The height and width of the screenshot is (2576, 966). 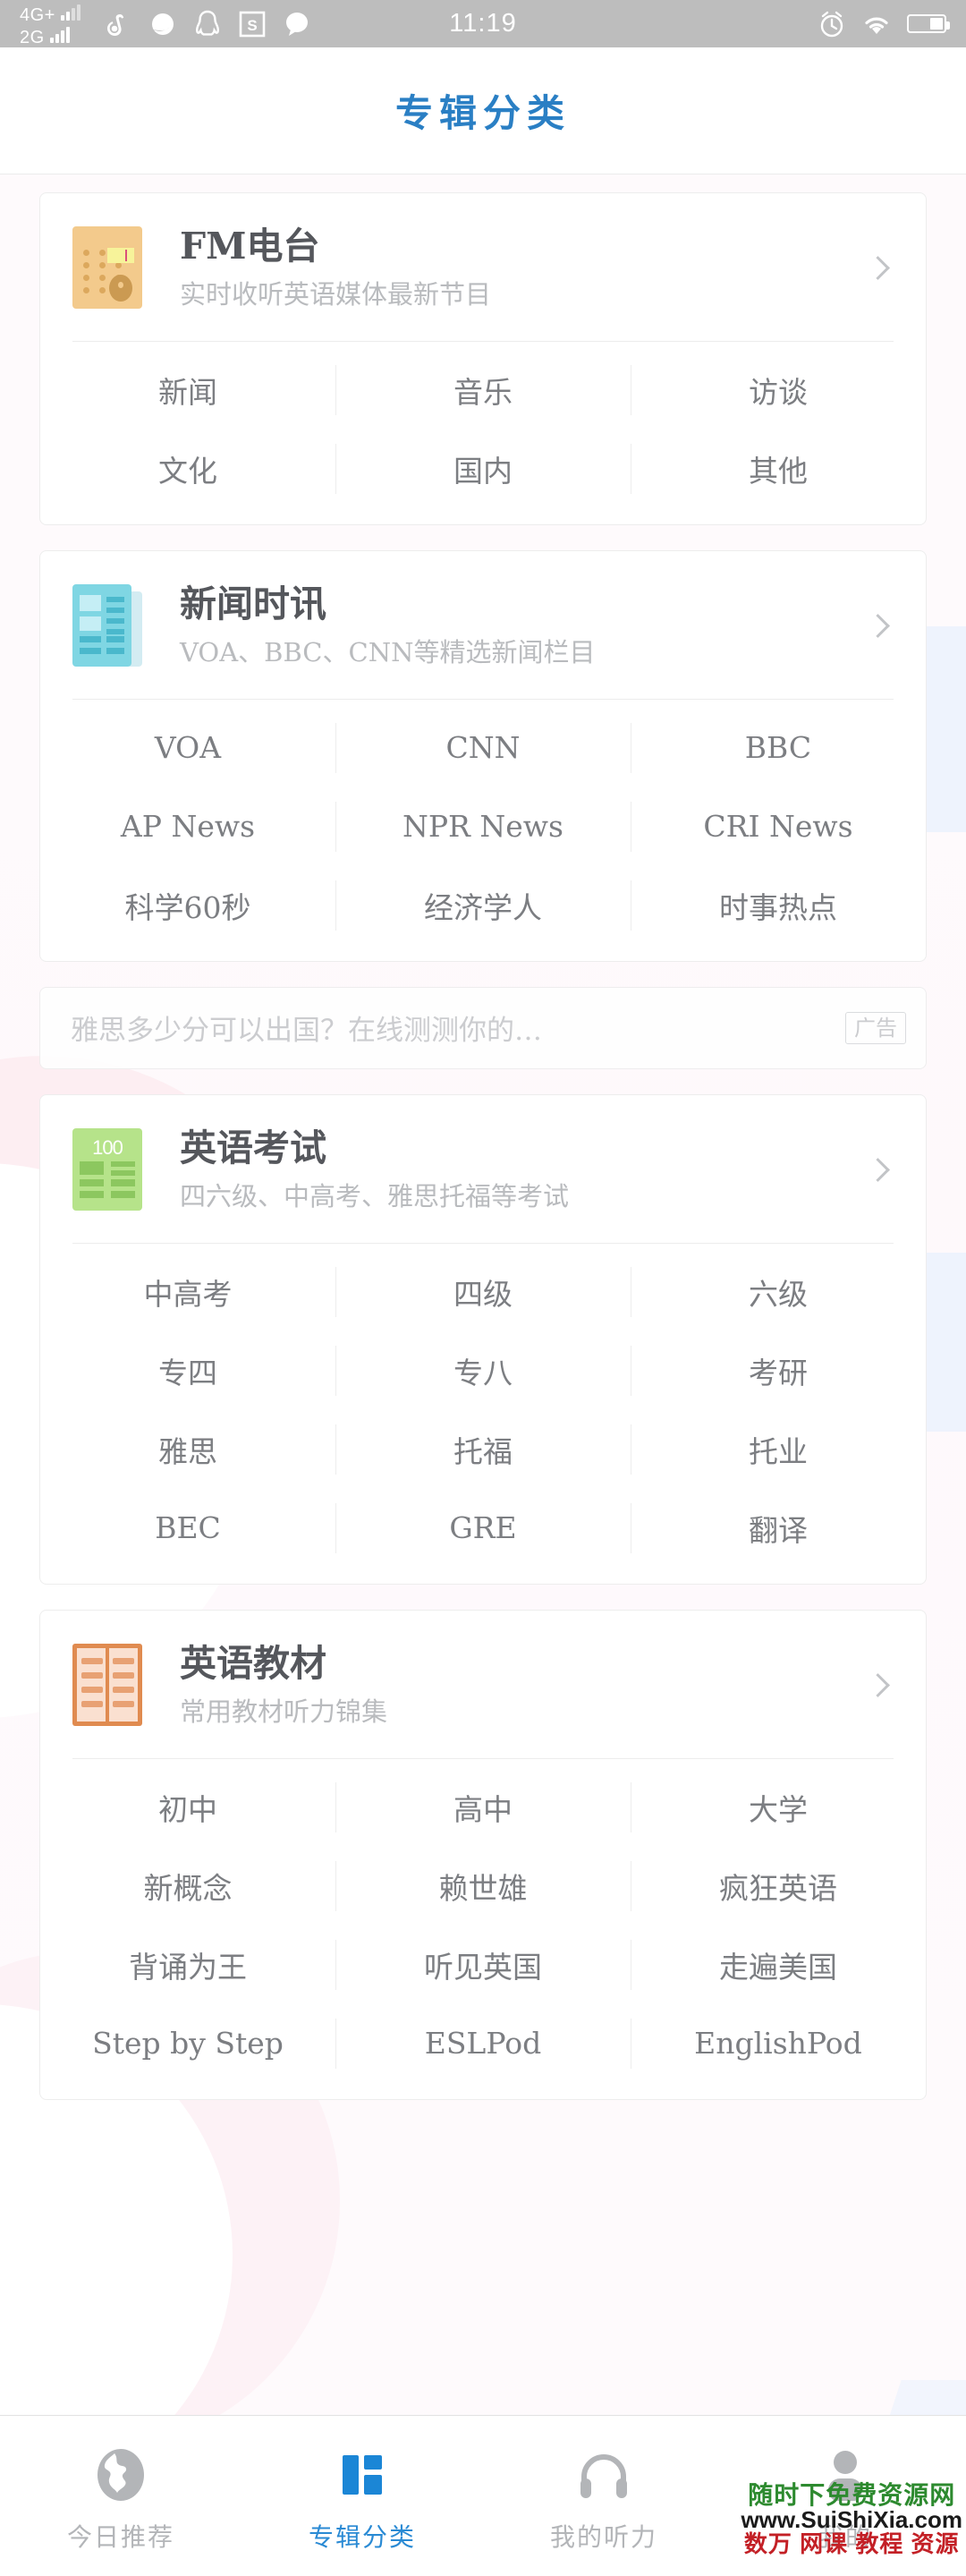 I want to click on tag-item: 文化, so click(x=187, y=469).